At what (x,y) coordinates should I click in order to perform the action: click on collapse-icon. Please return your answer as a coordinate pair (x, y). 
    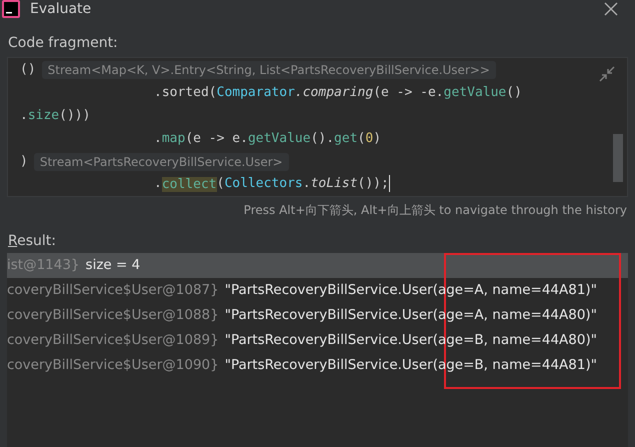
    Looking at the image, I should click on (607, 74).